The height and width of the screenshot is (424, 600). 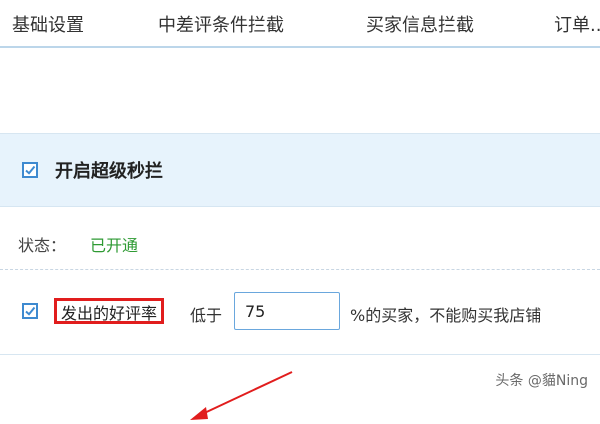 What do you see at coordinates (48, 26) in the screenshot?
I see `tab-basic-settings: 基础设置` at bounding box center [48, 26].